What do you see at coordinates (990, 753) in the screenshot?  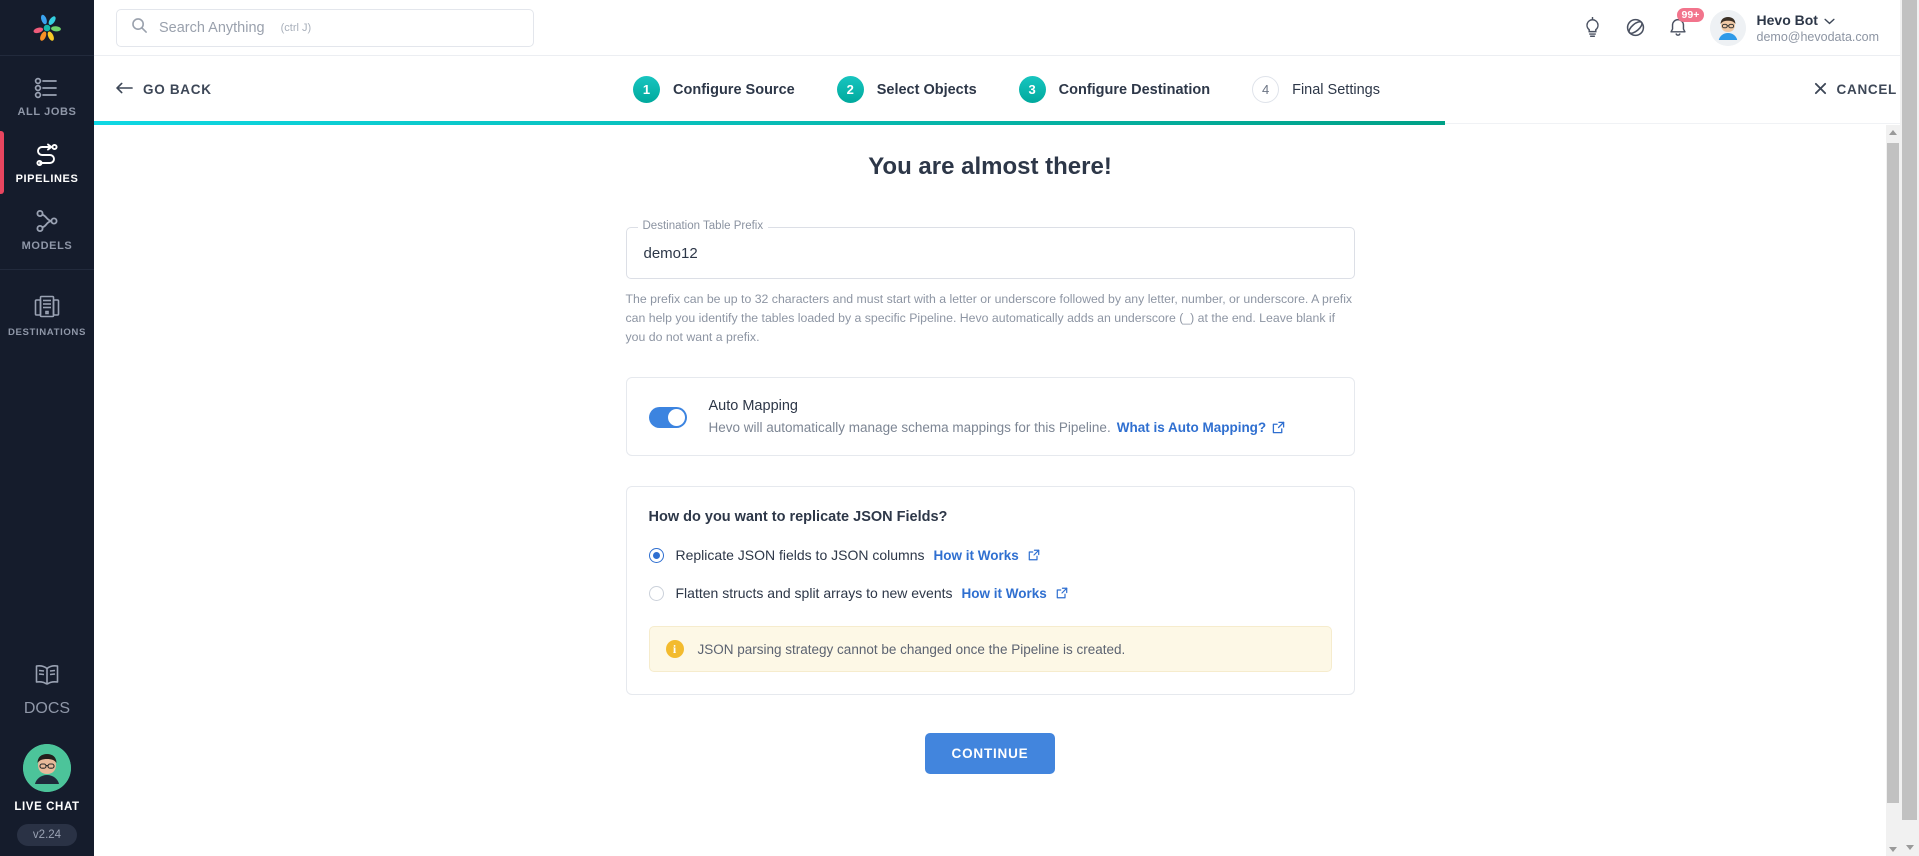 I see `continue-button: CONTINUE` at bounding box center [990, 753].